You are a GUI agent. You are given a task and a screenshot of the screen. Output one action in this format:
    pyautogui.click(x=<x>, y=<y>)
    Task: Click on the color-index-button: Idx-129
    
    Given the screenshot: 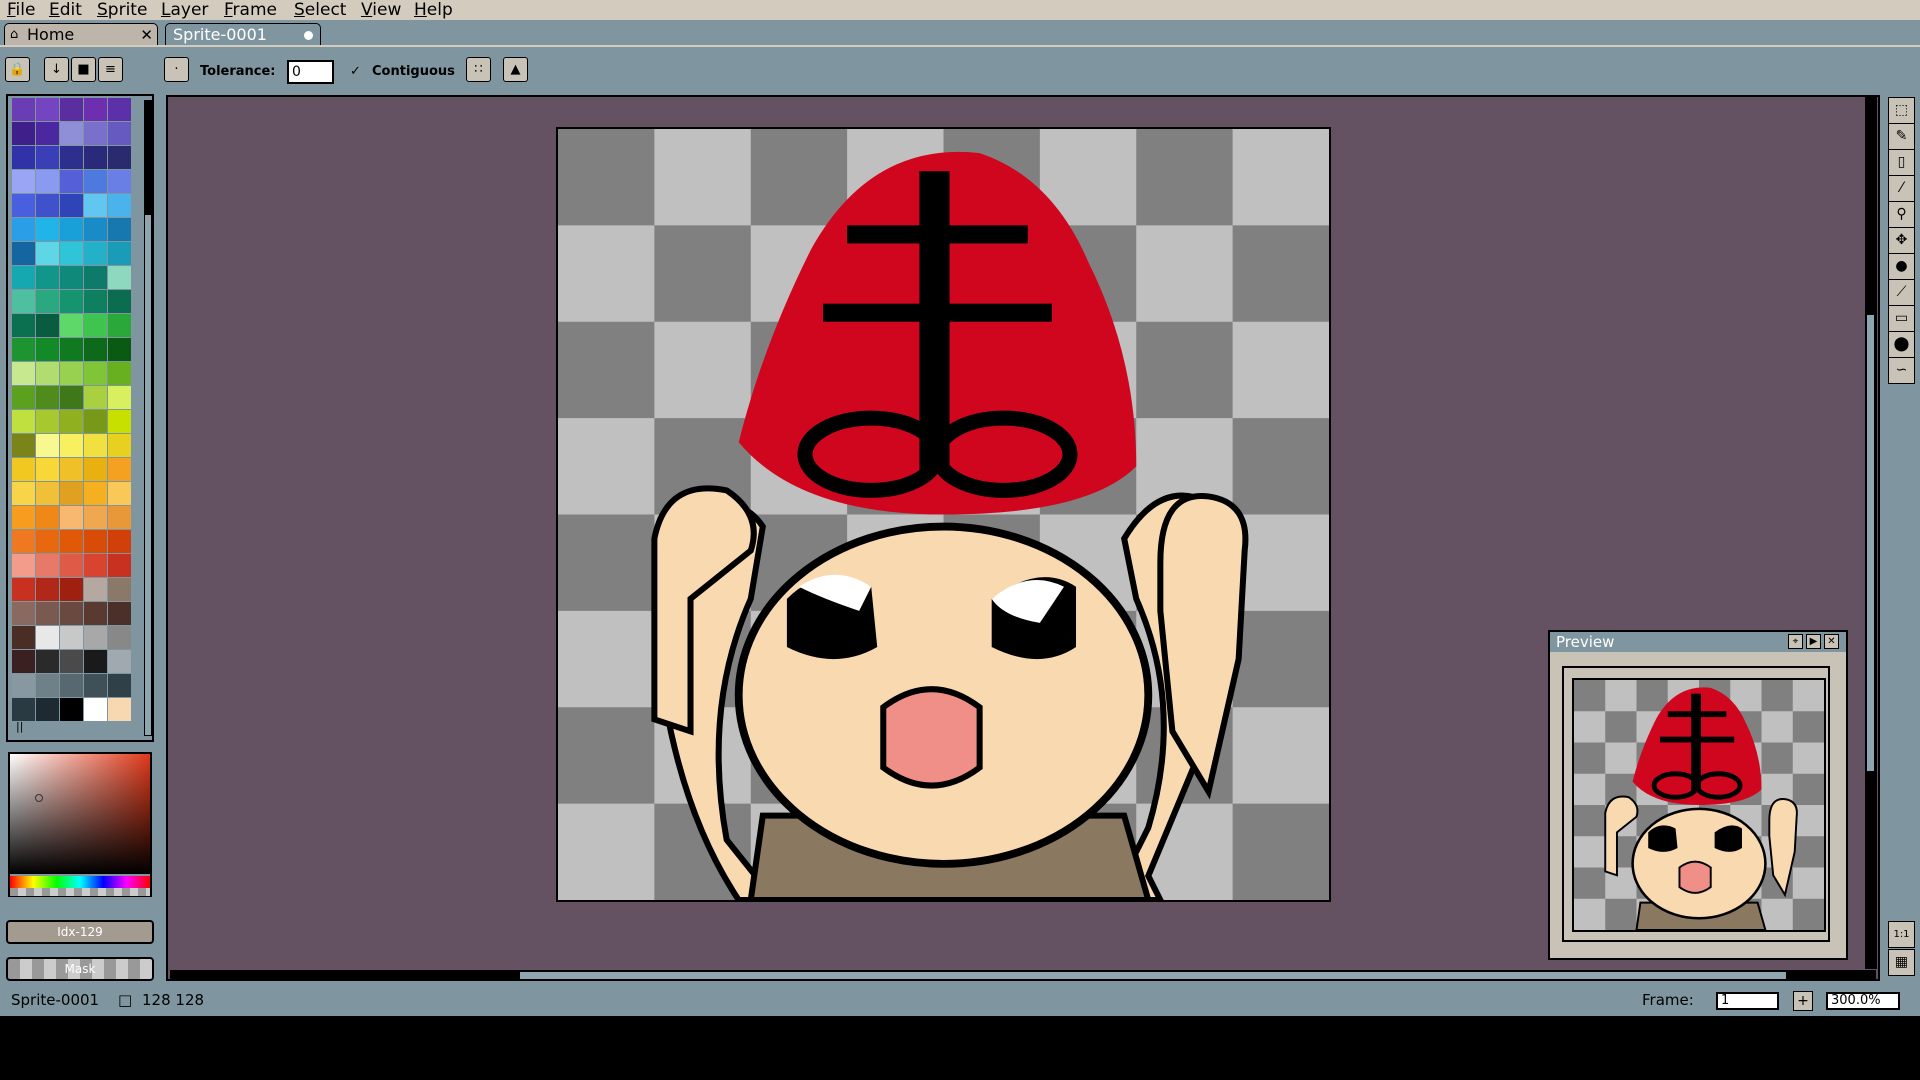 What is the action you would take?
    pyautogui.click(x=80, y=932)
    